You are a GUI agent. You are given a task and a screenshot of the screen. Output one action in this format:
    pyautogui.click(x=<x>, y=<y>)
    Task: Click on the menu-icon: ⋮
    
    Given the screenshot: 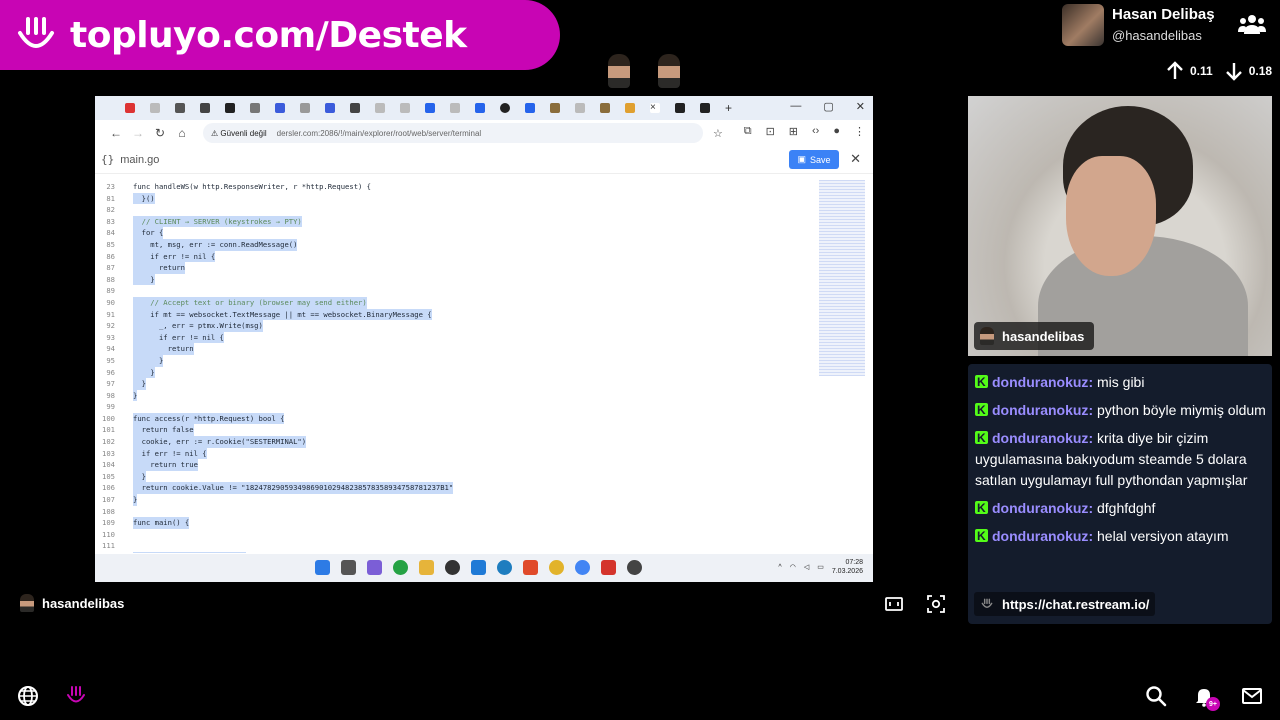 What is the action you would take?
    pyautogui.click(x=859, y=131)
    